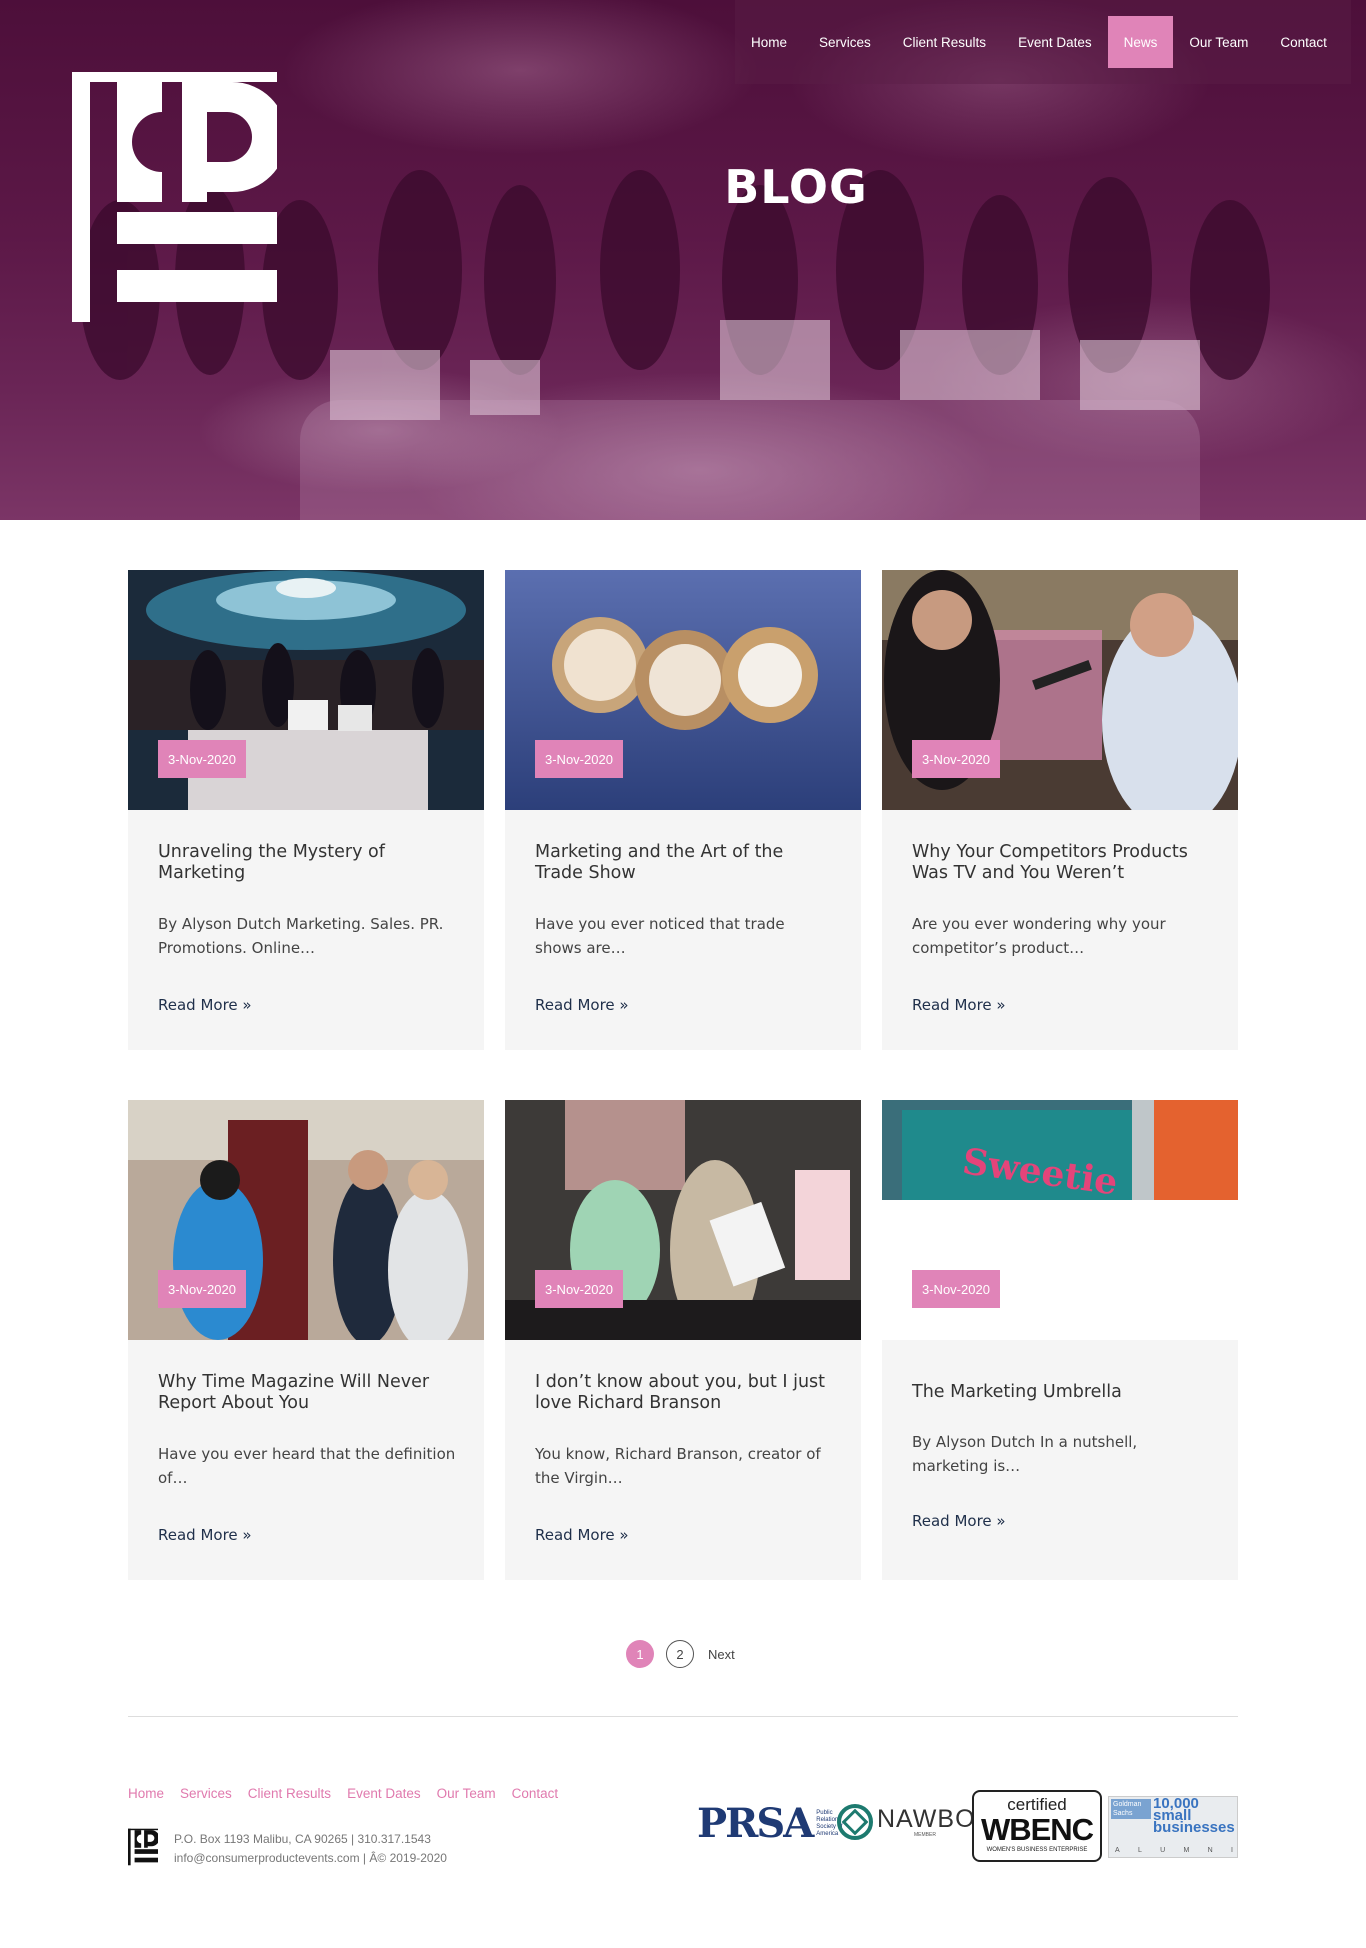 This screenshot has width=1366, height=1948. Describe the element at coordinates (466, 1793) in the screenshot. I see `footer-link-our-team: Our Team` at that location.